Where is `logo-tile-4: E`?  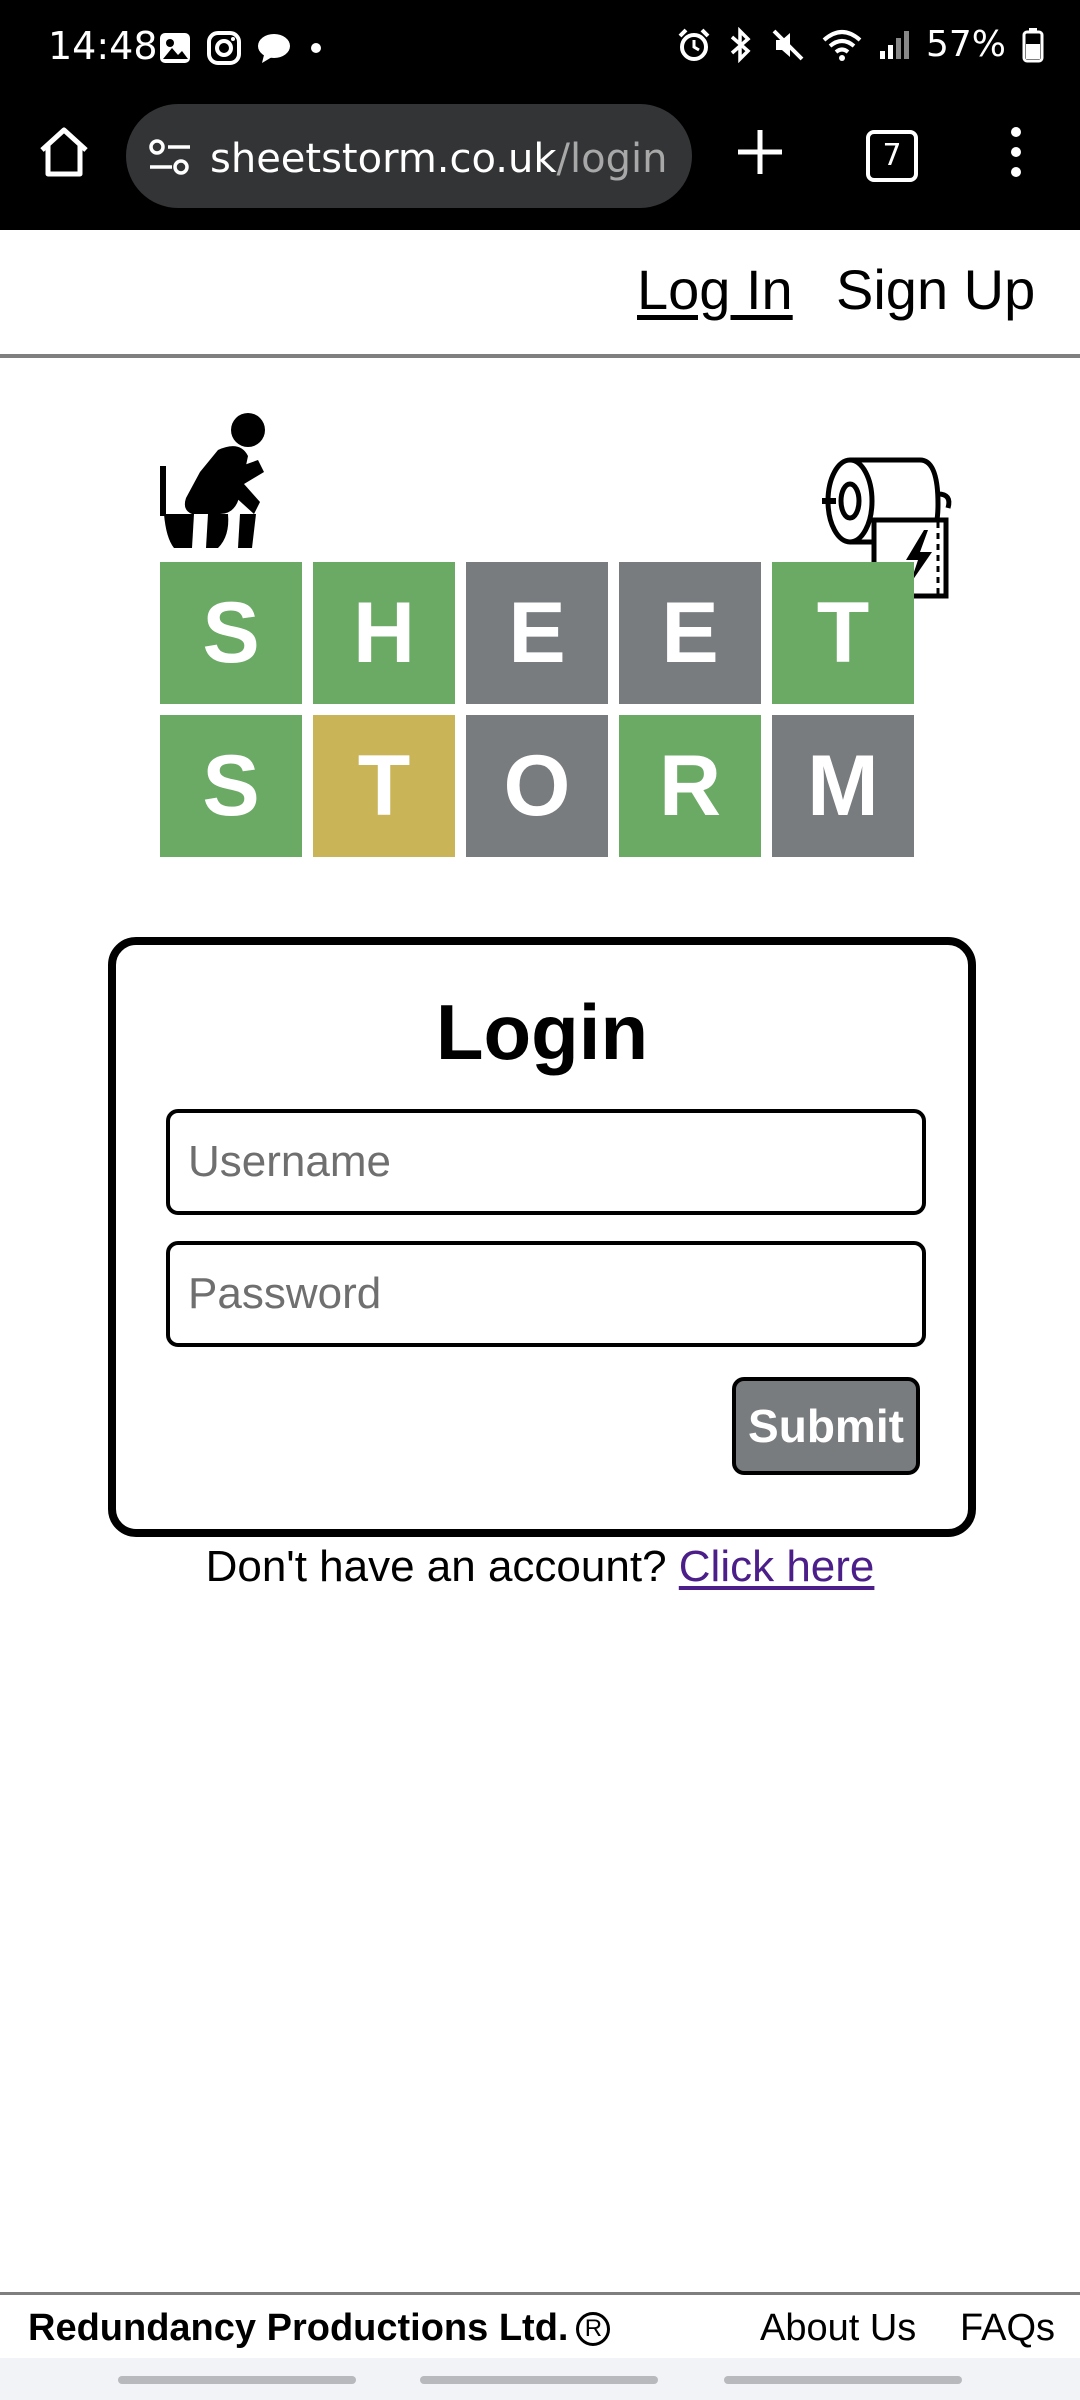 logo-tile-4: E is located at coordinates (690, 633).